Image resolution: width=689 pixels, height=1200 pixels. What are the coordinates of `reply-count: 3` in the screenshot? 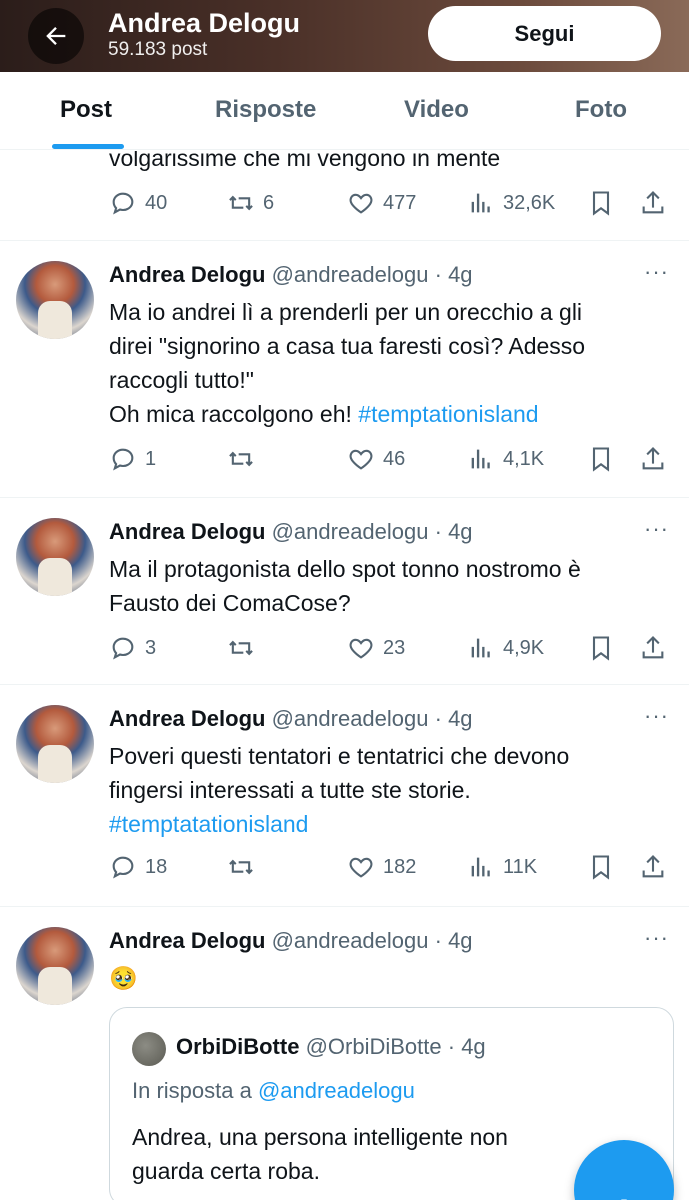 It's located at (151, 647).